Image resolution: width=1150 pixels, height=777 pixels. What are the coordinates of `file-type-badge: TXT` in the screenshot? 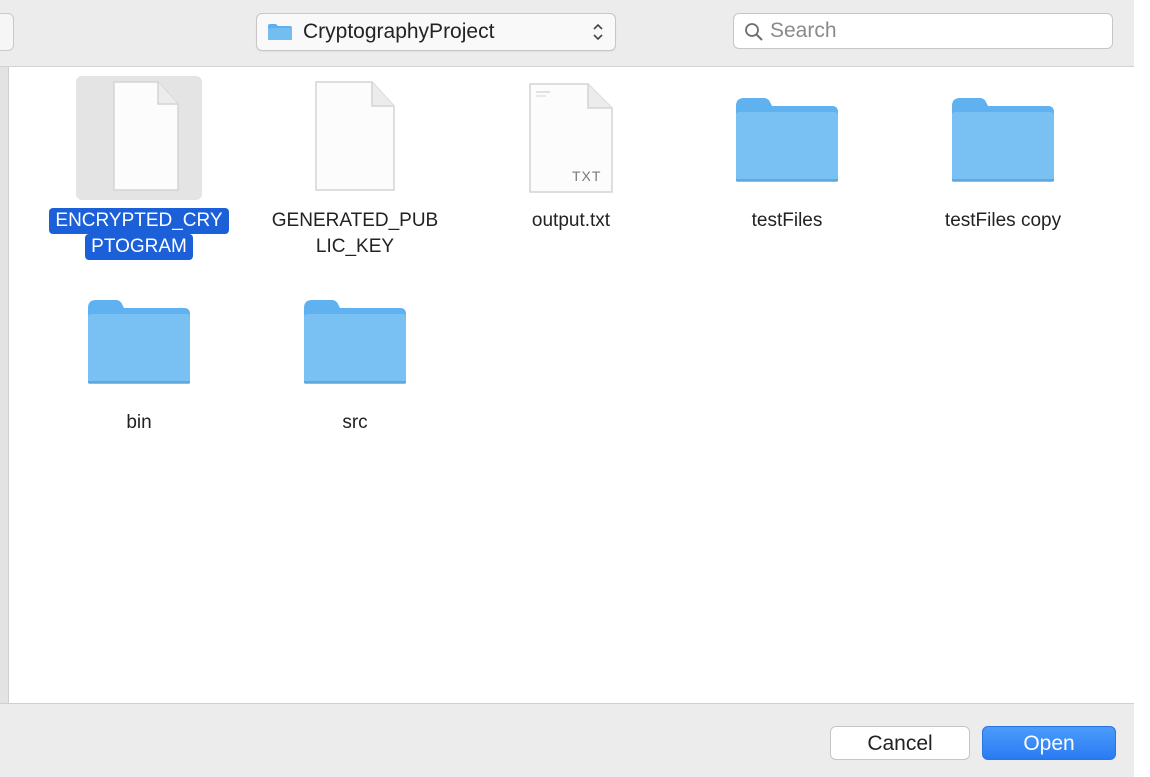 It's located at (587, 176).